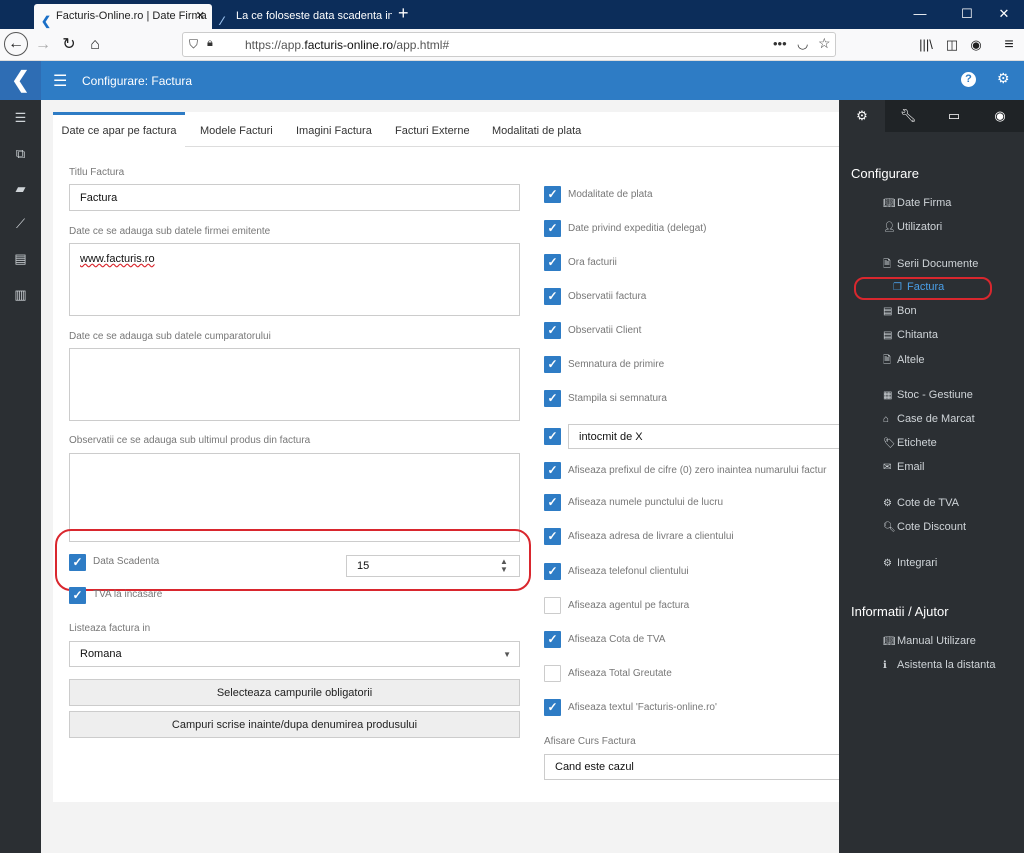 Image resolution: width=1024 pixels, height=853 pixels. I want to click on config-menu-label: Email, so click(911, 467).